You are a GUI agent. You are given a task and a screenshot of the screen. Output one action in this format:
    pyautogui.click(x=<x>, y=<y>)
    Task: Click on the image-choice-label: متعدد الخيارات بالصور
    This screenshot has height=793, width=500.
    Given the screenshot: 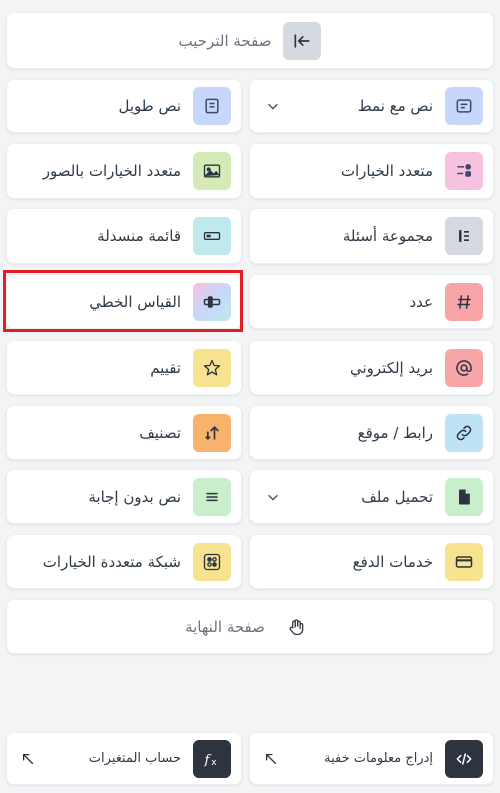 What is the action you would take?
    pyautogui.click(x=111, y=171)
    